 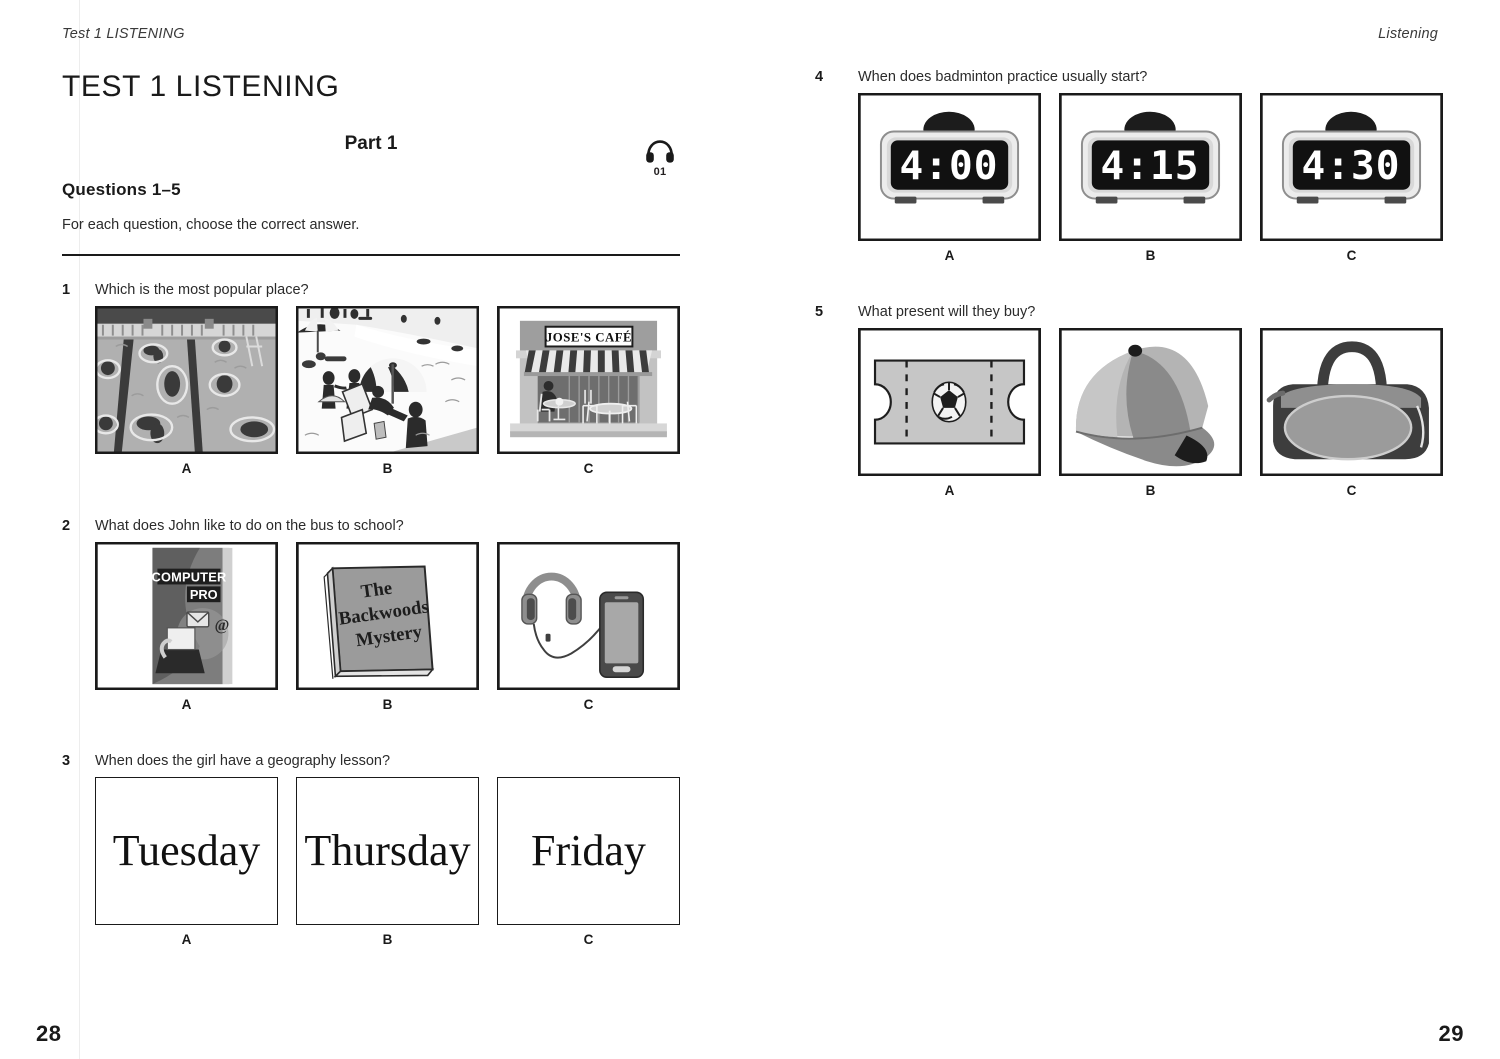 What do you see at coordinates (589, 338) in the screenshot?
I see `cafe-sign-text: JOSE'S CAFÉ` at bounding box center [589, 338].